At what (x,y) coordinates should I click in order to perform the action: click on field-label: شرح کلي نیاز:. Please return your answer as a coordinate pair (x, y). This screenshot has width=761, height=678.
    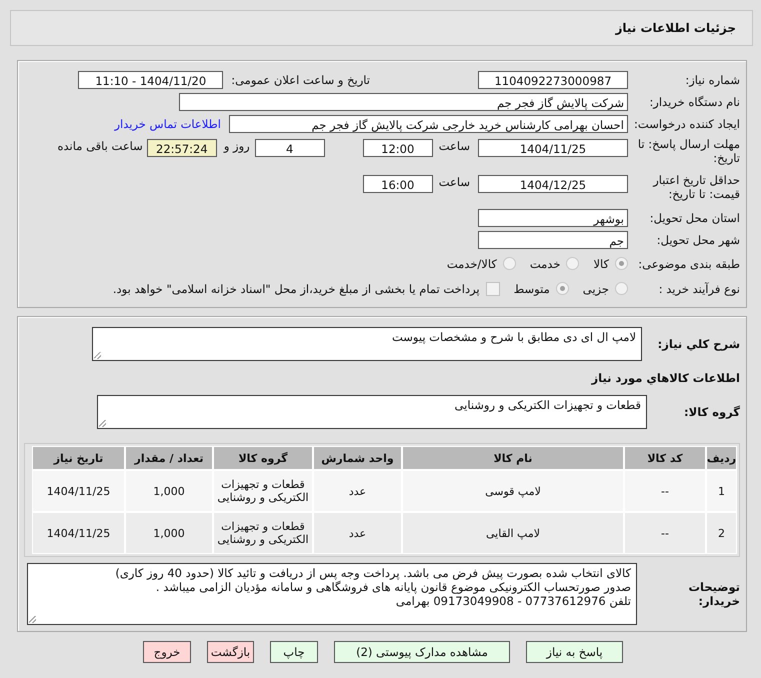
    Looking at the image, I should click on (698, 343).